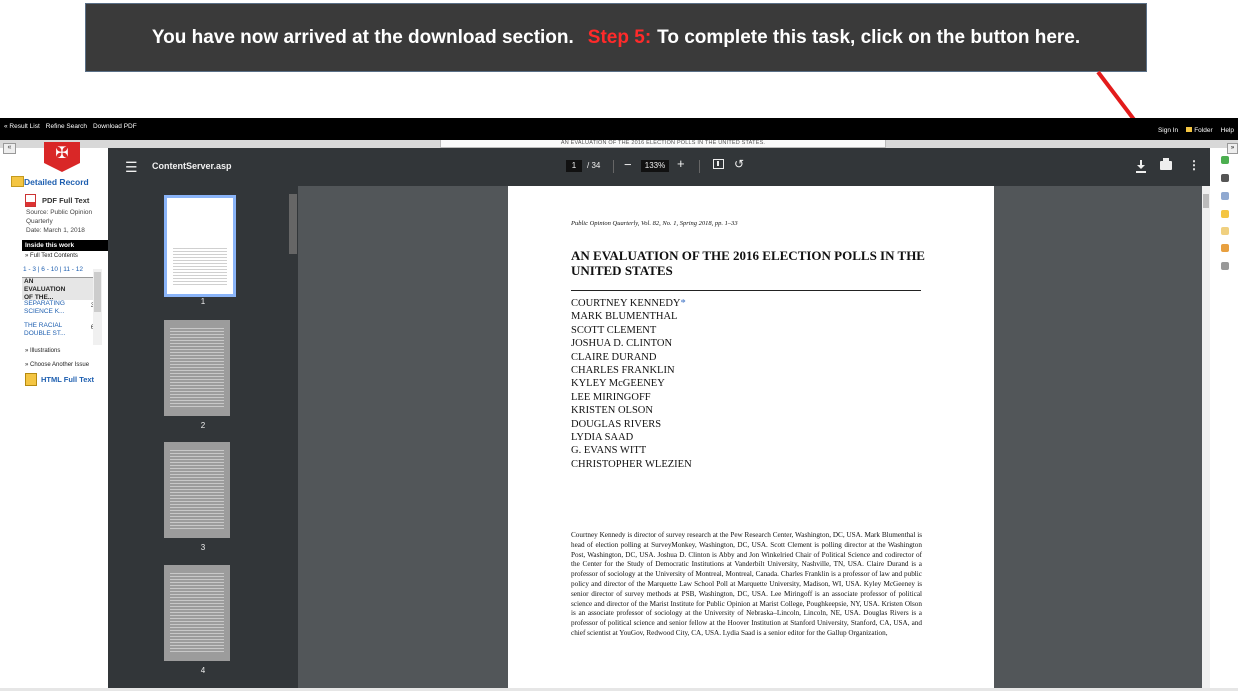 The width and height of the screenshot is (1238, 691). I want to click on page-number-input: 1, so click(574, 166).